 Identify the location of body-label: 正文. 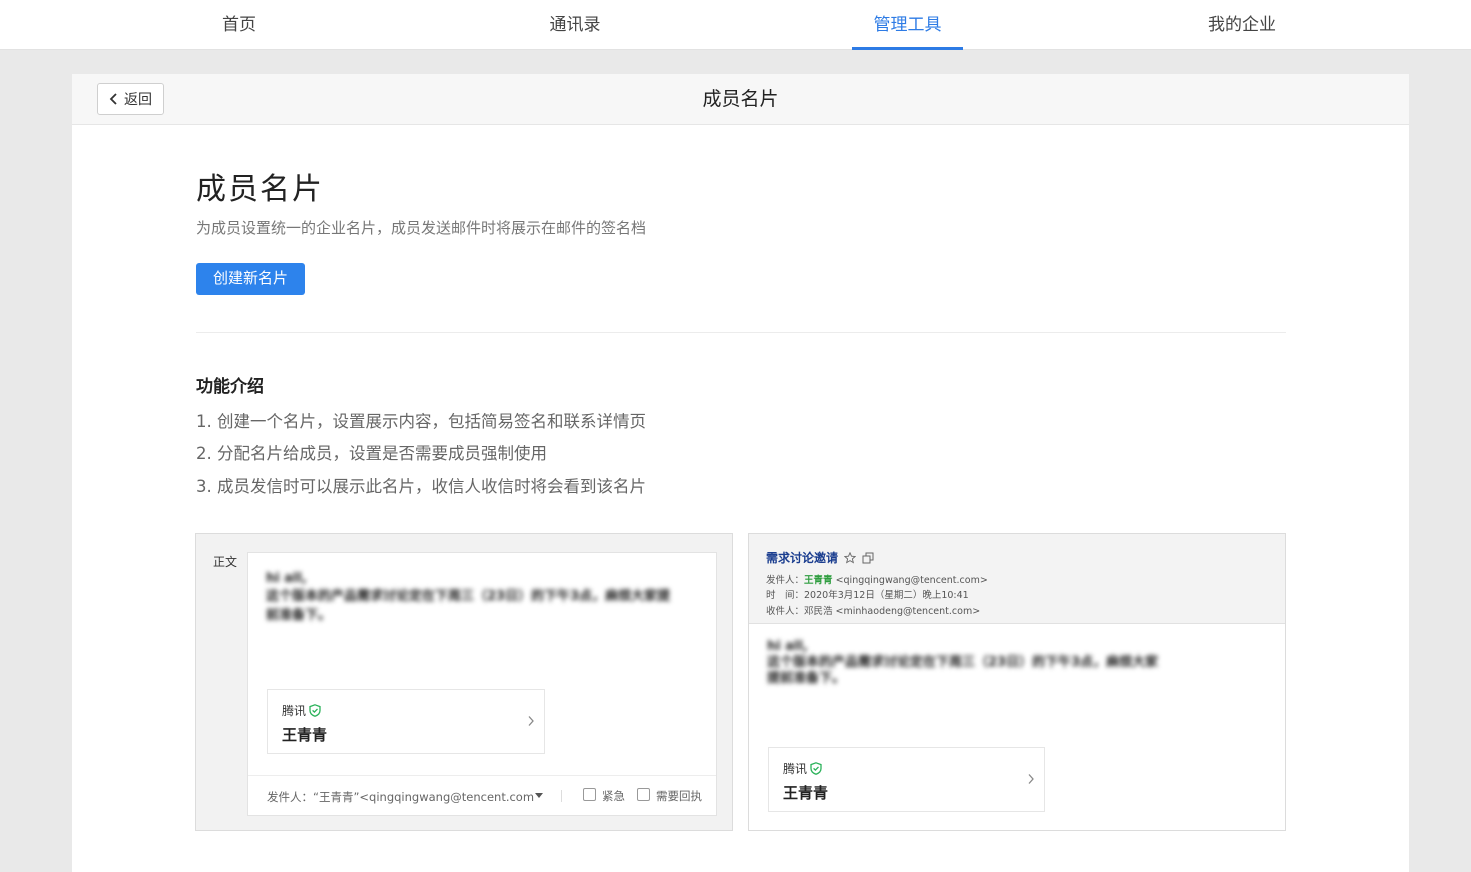
(225, 562).